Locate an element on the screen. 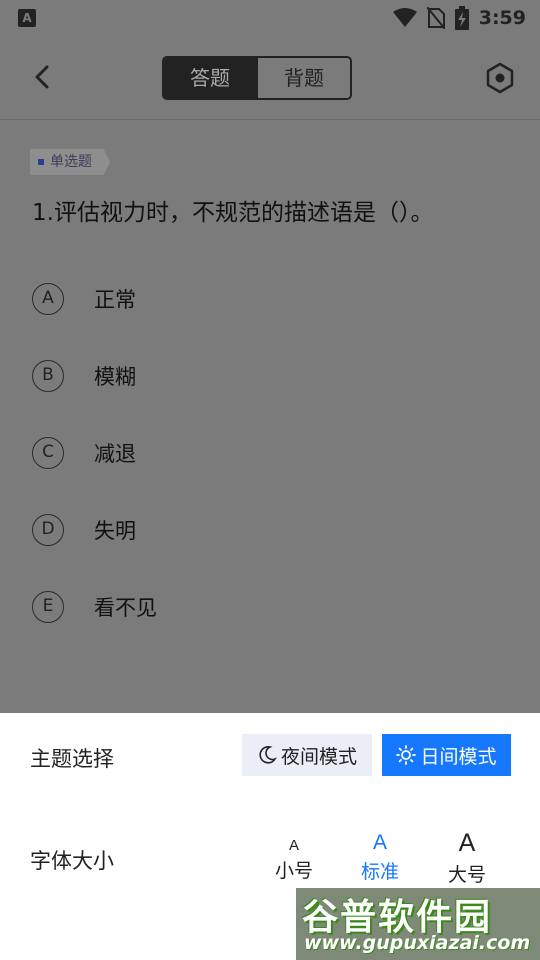 This screenshot has height=960, width=540. watermark: 谷普软件园 www.gupuxiazai.com is located at coordinates (418, 924).